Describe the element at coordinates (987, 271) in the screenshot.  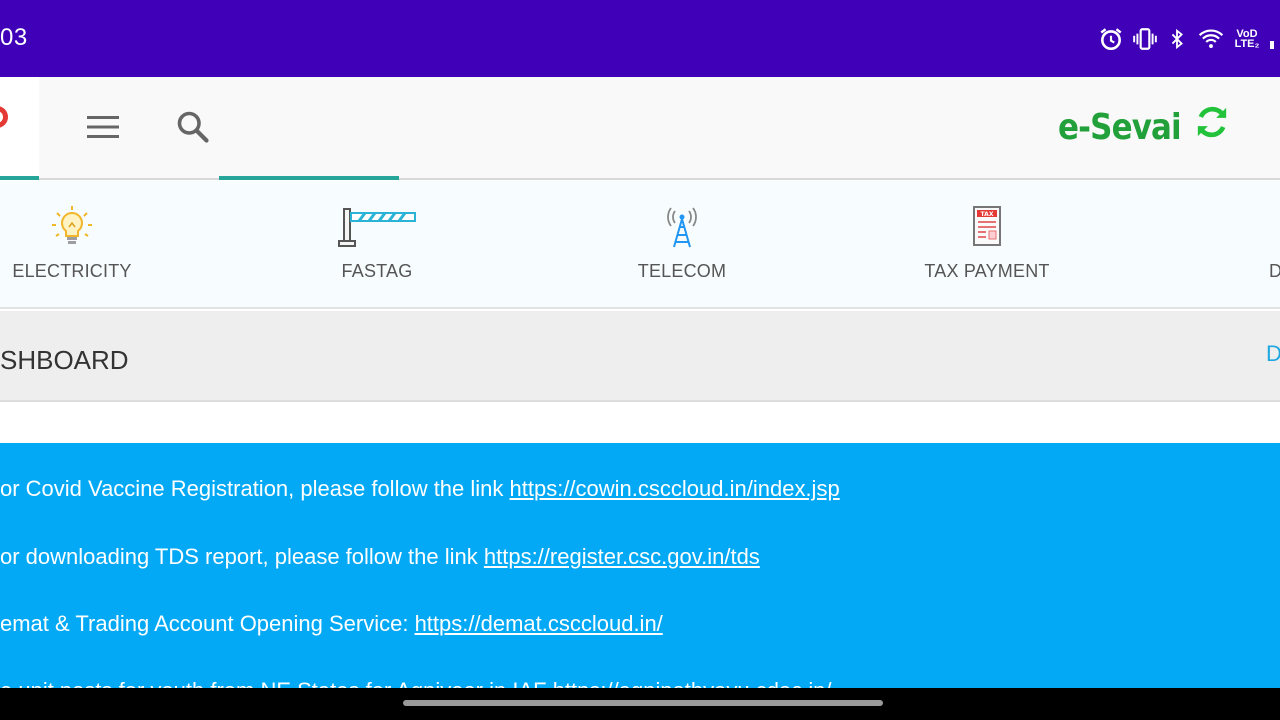
I see `service-label: TAX PAYMENT` at that location.